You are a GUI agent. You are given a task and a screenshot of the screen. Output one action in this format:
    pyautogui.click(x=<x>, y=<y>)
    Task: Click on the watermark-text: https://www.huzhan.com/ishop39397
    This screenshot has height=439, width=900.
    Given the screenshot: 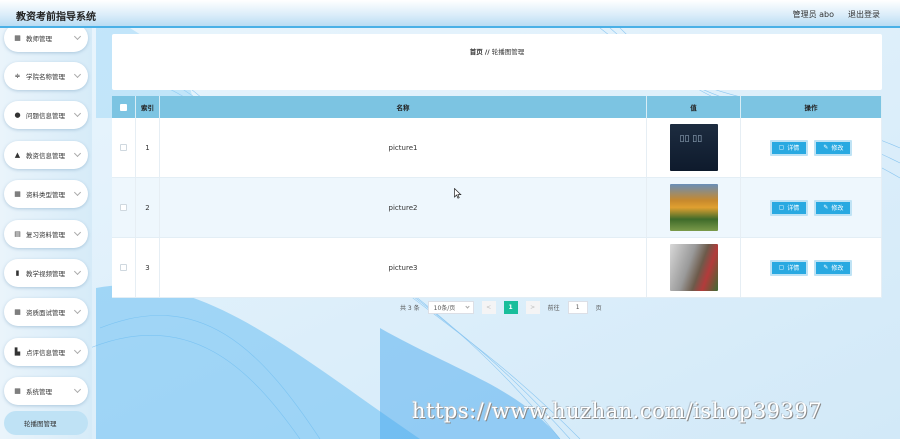 What is the action you would take?
    pyautogui.click(x=617, y=411)
    